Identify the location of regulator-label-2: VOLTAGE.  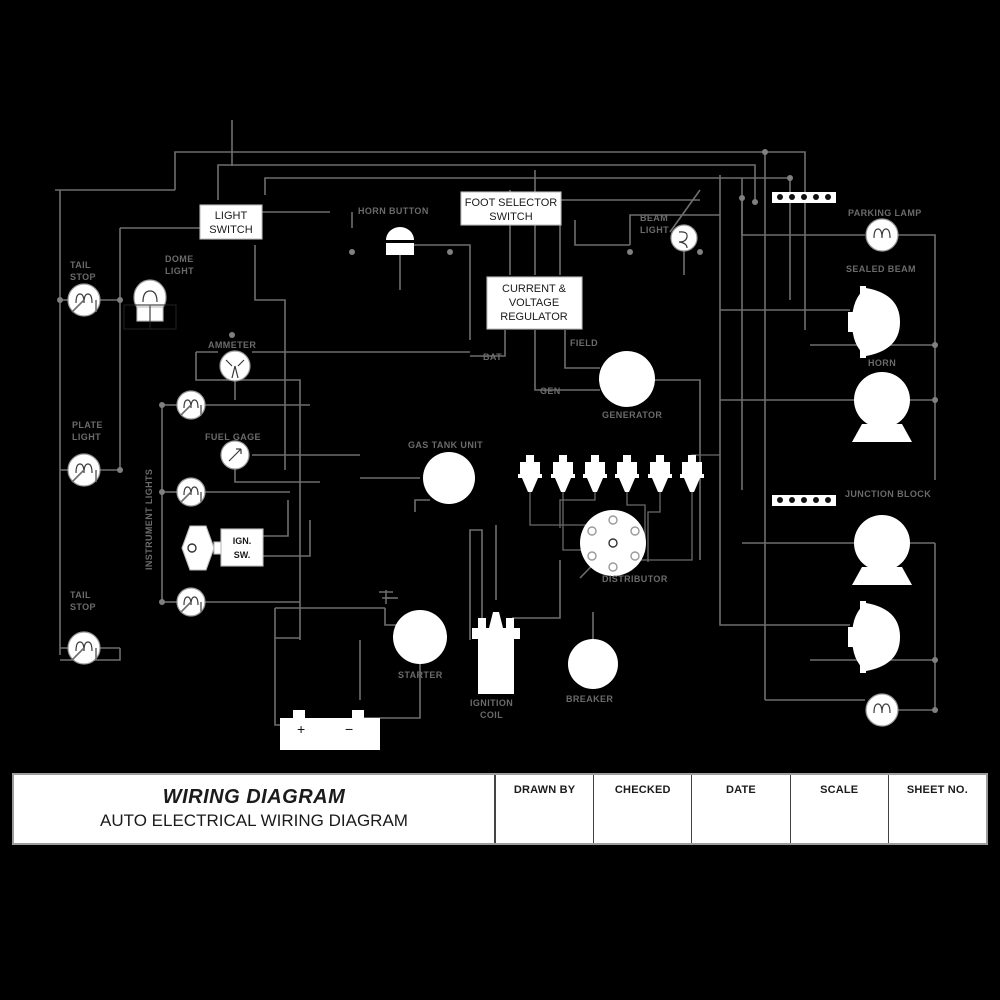
(534, 303).